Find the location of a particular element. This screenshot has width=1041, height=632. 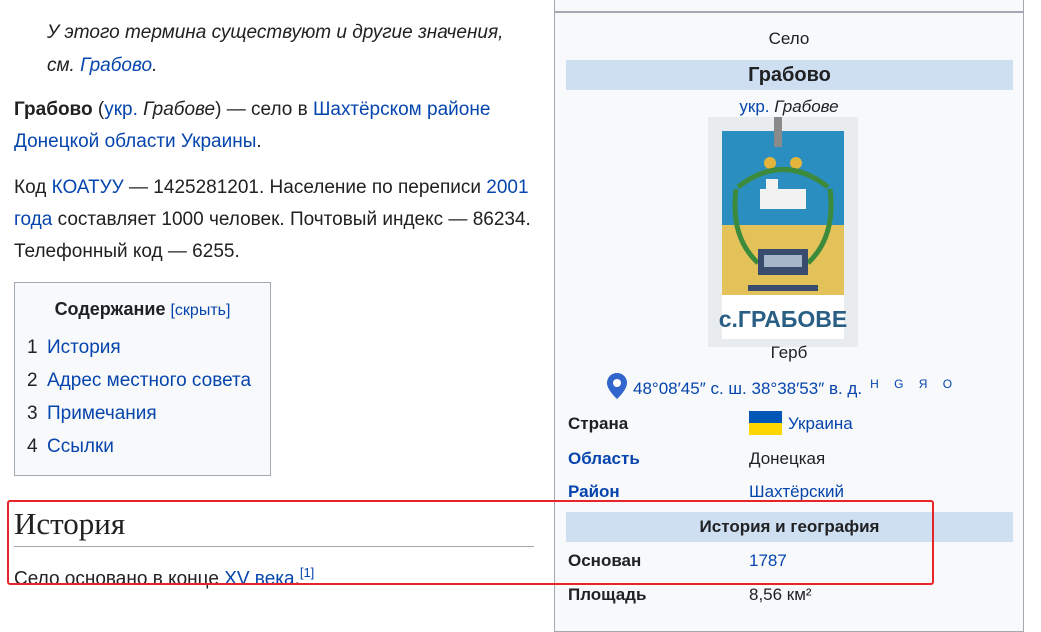

toc-item: 1 История is located at coordinates (74, 347).